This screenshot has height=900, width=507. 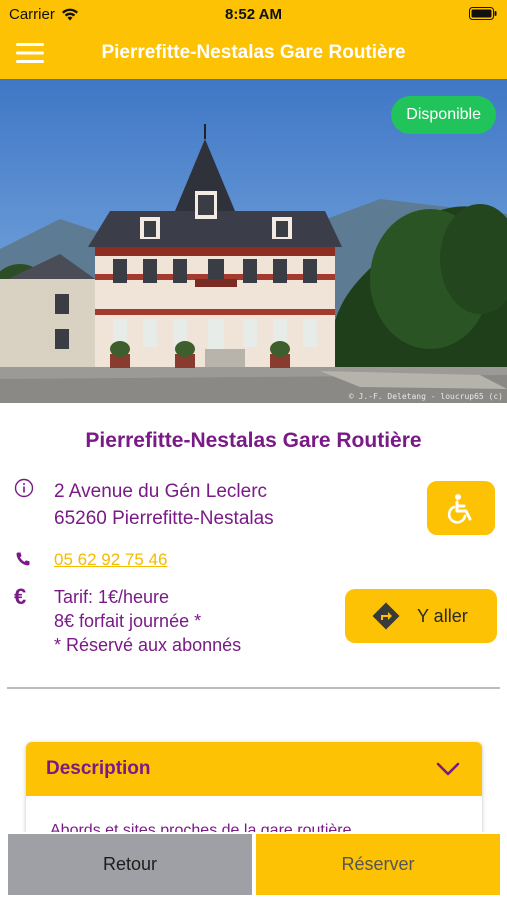 I want to click on wheelchair-icon, so click(x=459, y=509).